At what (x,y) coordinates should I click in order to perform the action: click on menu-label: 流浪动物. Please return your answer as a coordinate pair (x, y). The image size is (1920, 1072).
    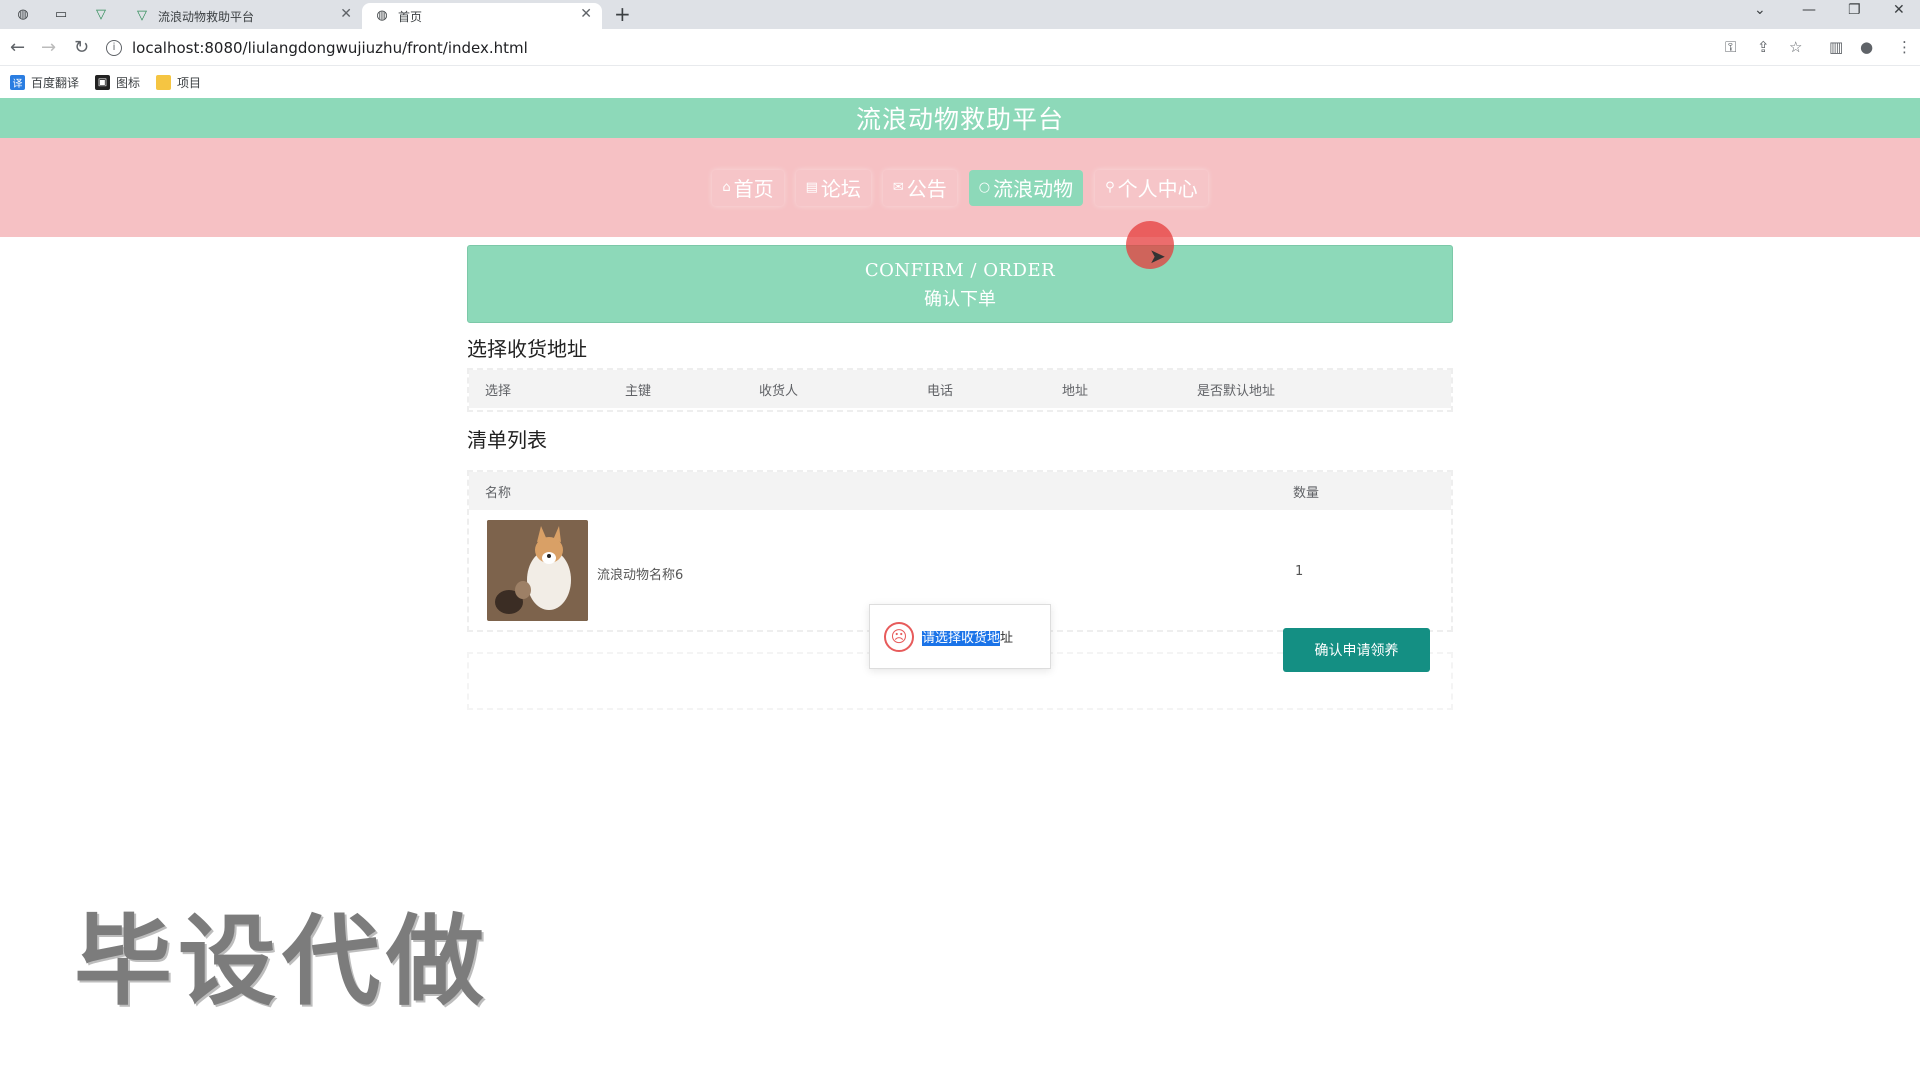
    Looking at the image, I should click on (1033, 189).